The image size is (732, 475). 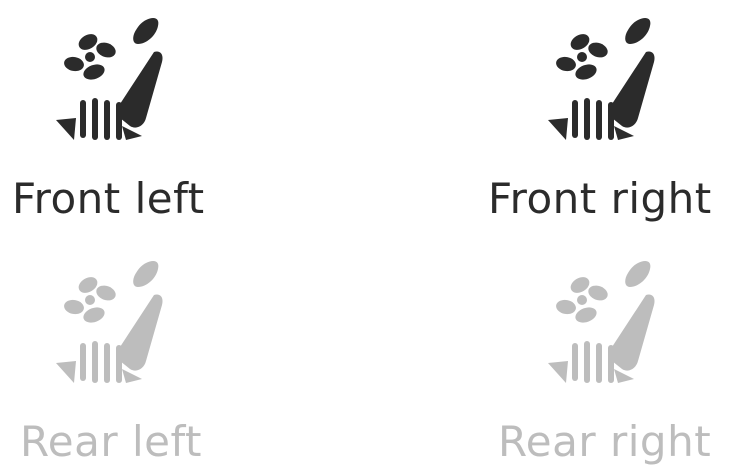 What do you see at coordinates (111, 441) in the screenshot?
I see `seat-rear-left-label: Rear left` at bounding box center [111, 441].